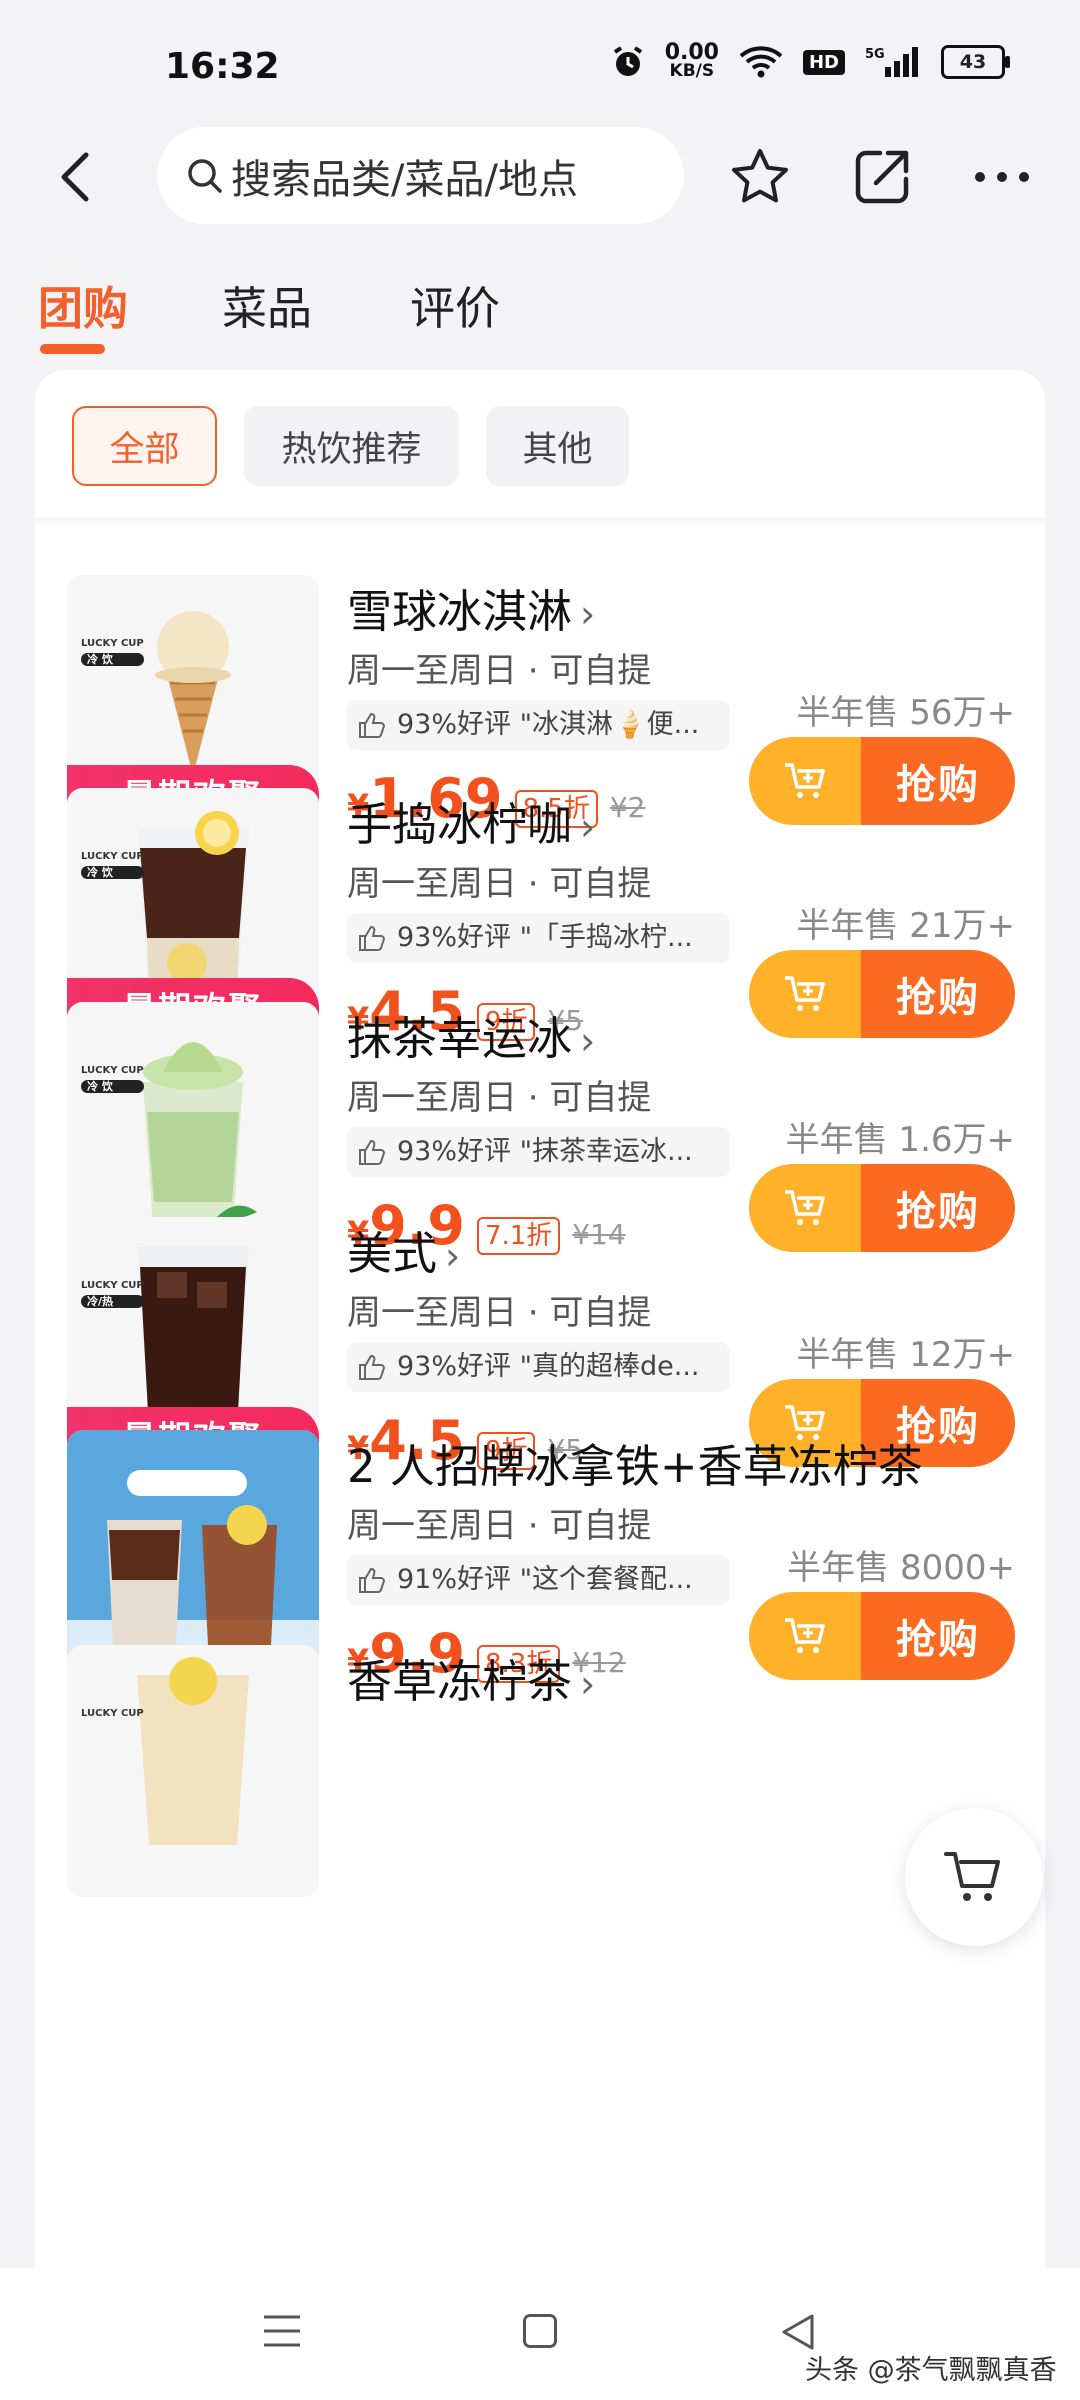 This screenshot has height=2400, width=1080. I want to click on sales-count: 半年售 21万+, so click(905, 926).